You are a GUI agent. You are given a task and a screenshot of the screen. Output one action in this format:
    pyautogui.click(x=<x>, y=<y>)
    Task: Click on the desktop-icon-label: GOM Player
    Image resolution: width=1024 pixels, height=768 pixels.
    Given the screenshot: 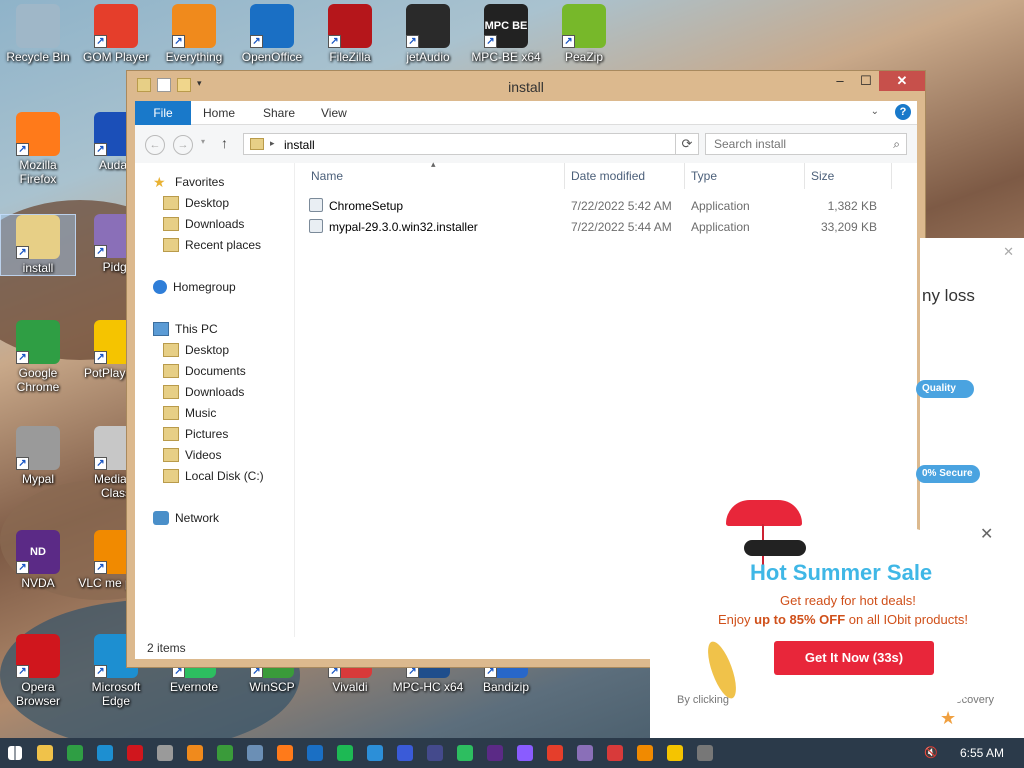 What is the action you would take?
    pyautogui.click(x=115, y=57)
    